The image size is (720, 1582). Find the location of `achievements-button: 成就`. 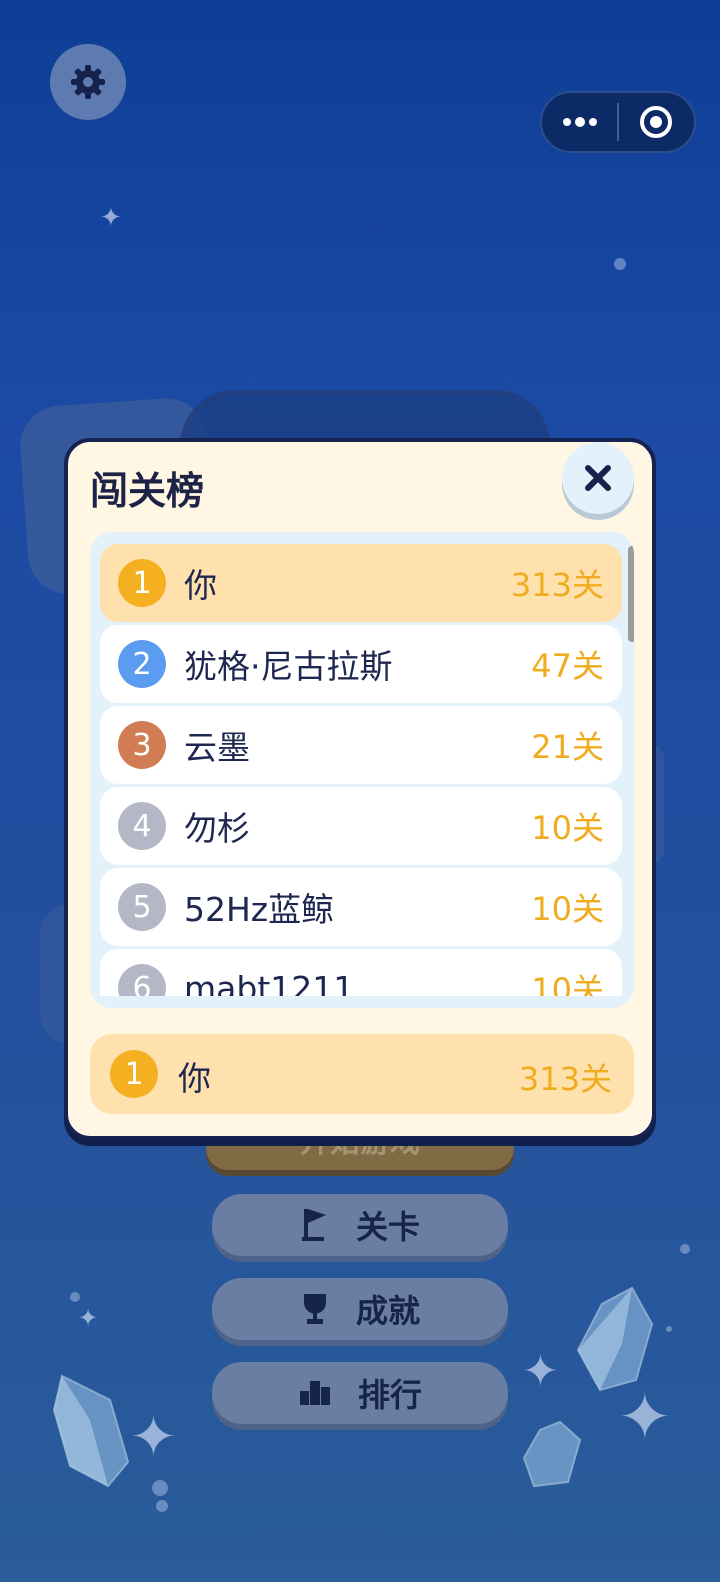

achievements-button: 成就 is located at coordinates (360, 1309).